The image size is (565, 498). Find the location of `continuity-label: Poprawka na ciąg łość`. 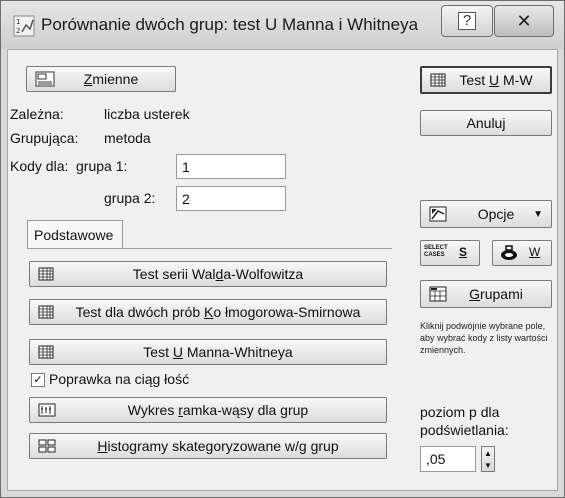

continuity-label: Poprawka na ciąg łość is located at coordinates (119, 379).